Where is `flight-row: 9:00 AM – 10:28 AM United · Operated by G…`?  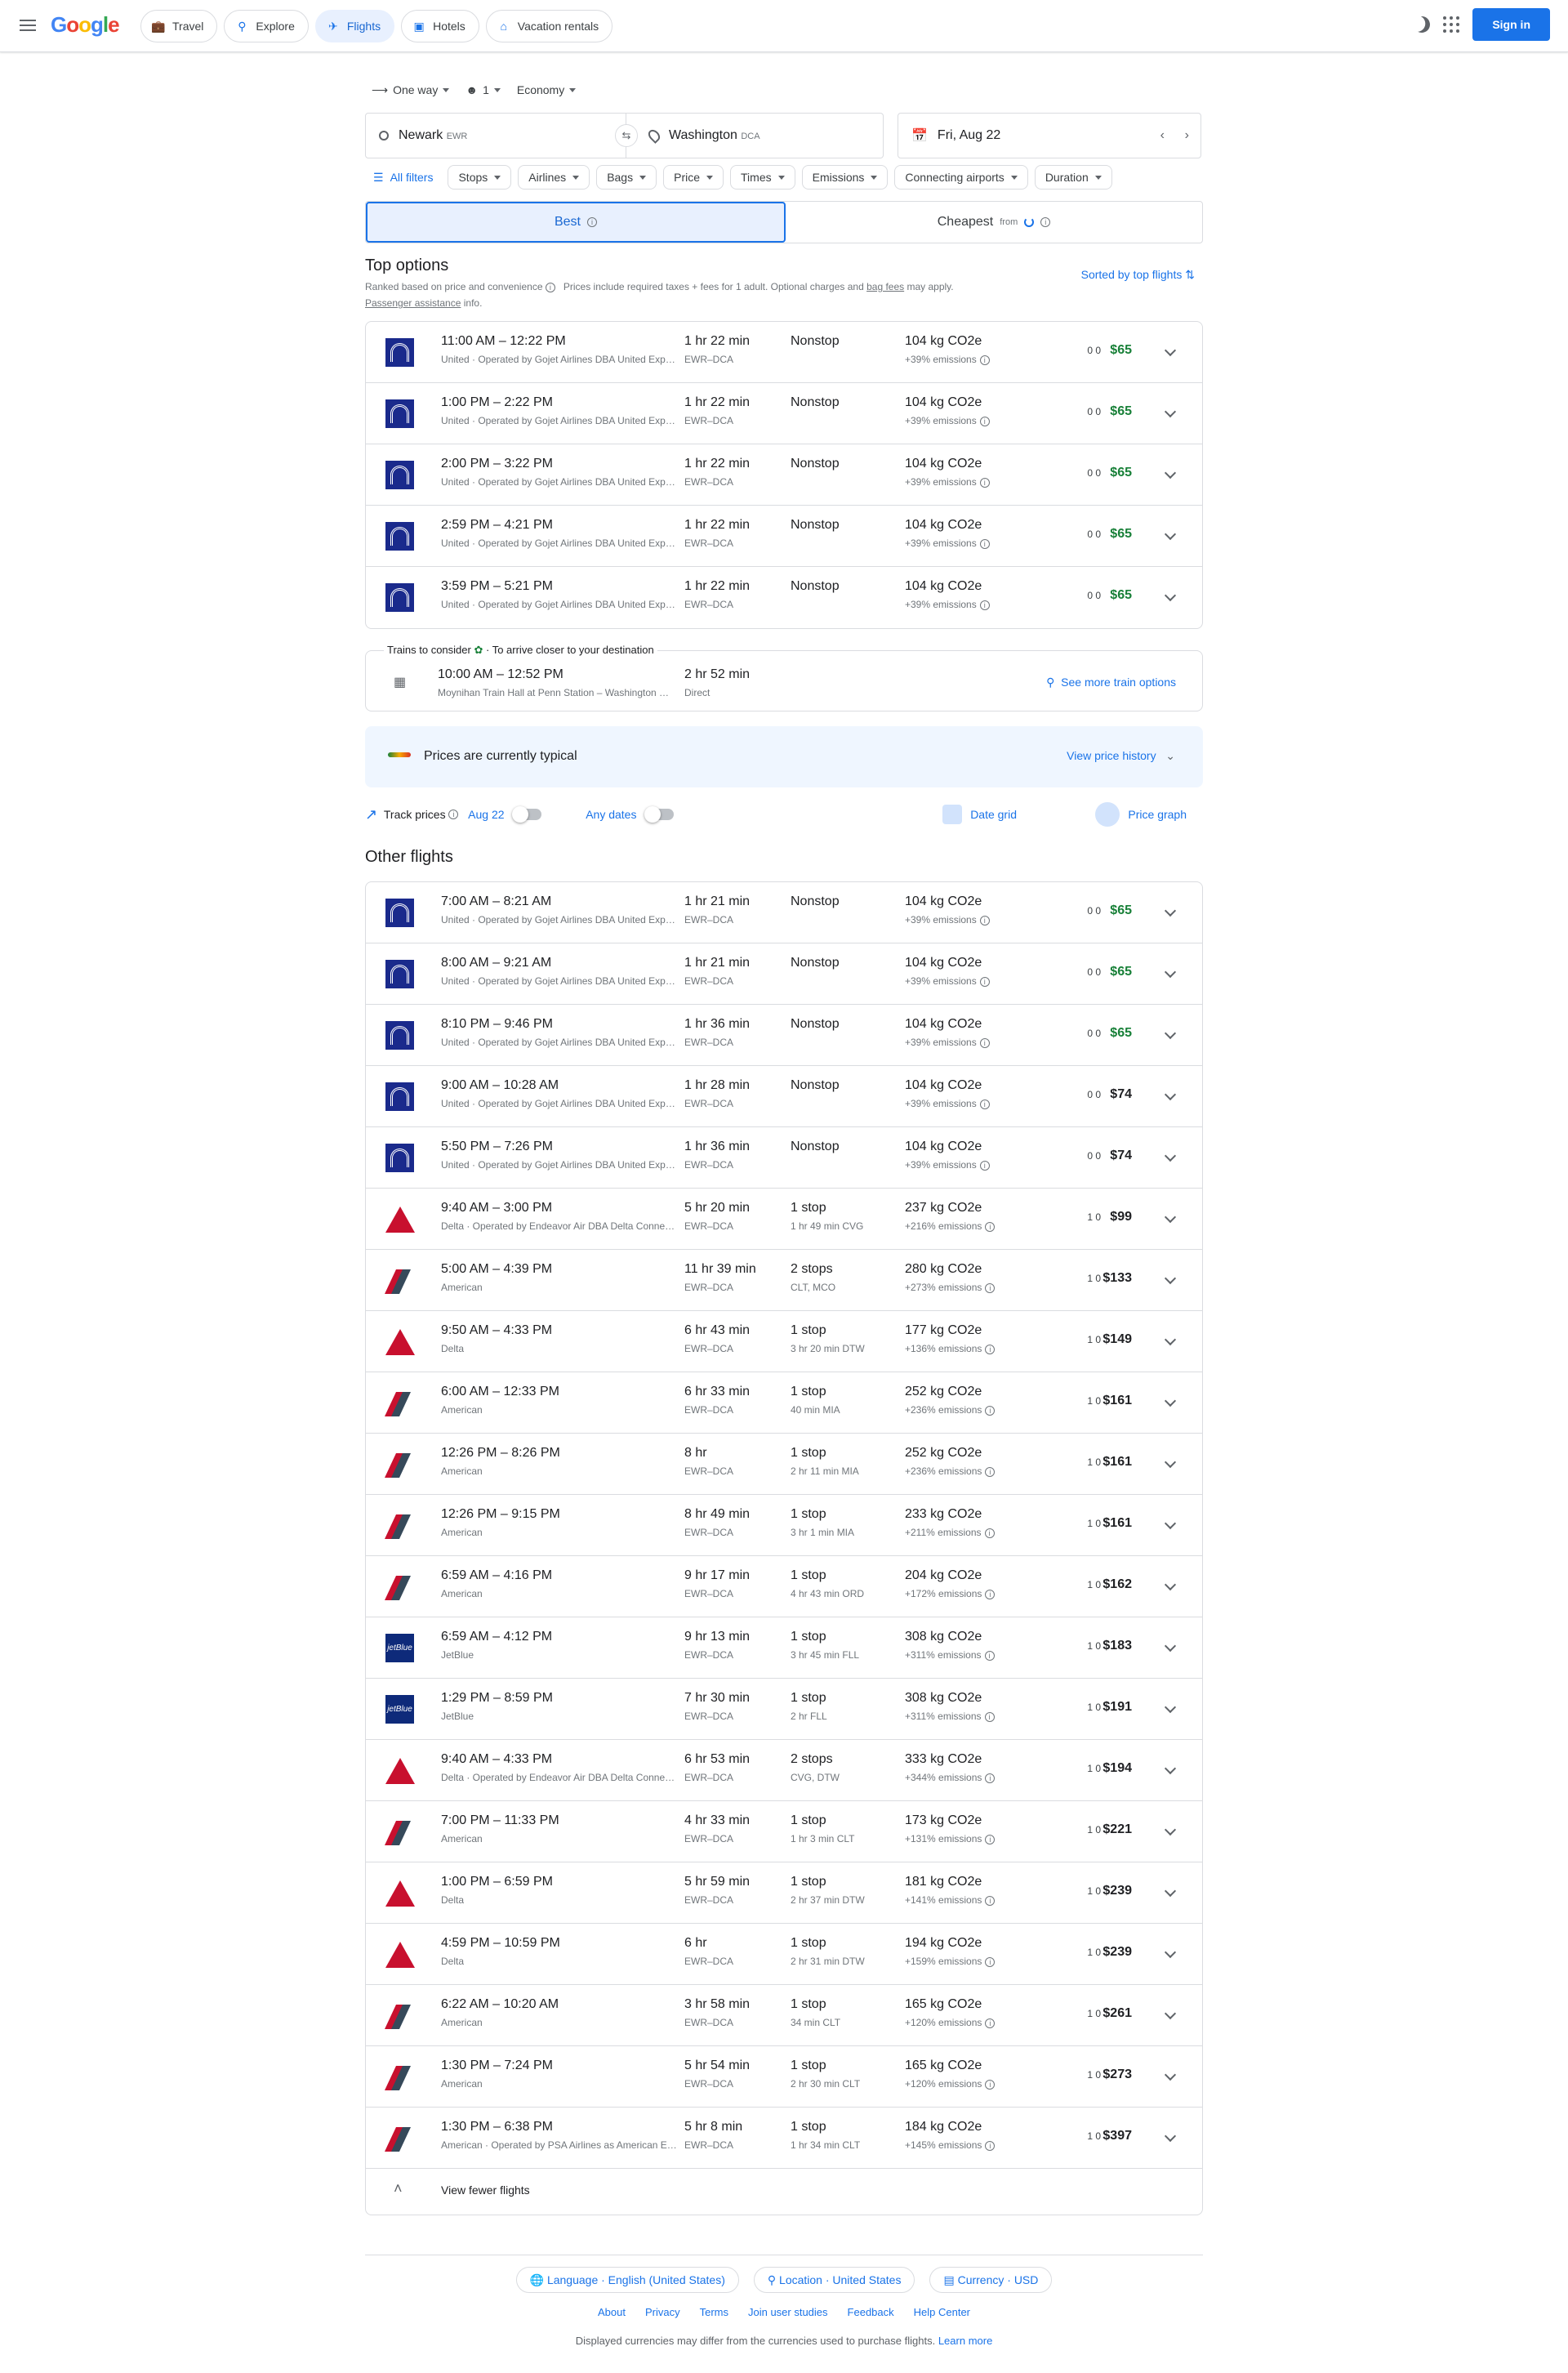
flight-row: 9:00 AM – 10:28 AM United · Operated by G… is located at coordinates (784, 1096).